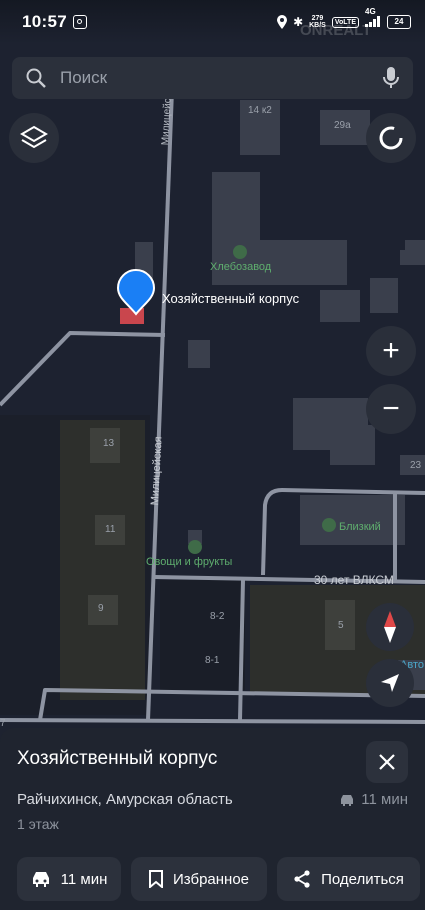  Describe the element at coordinates (221, 78) in the screenshot. I see `search-input: Поиск` at that location.